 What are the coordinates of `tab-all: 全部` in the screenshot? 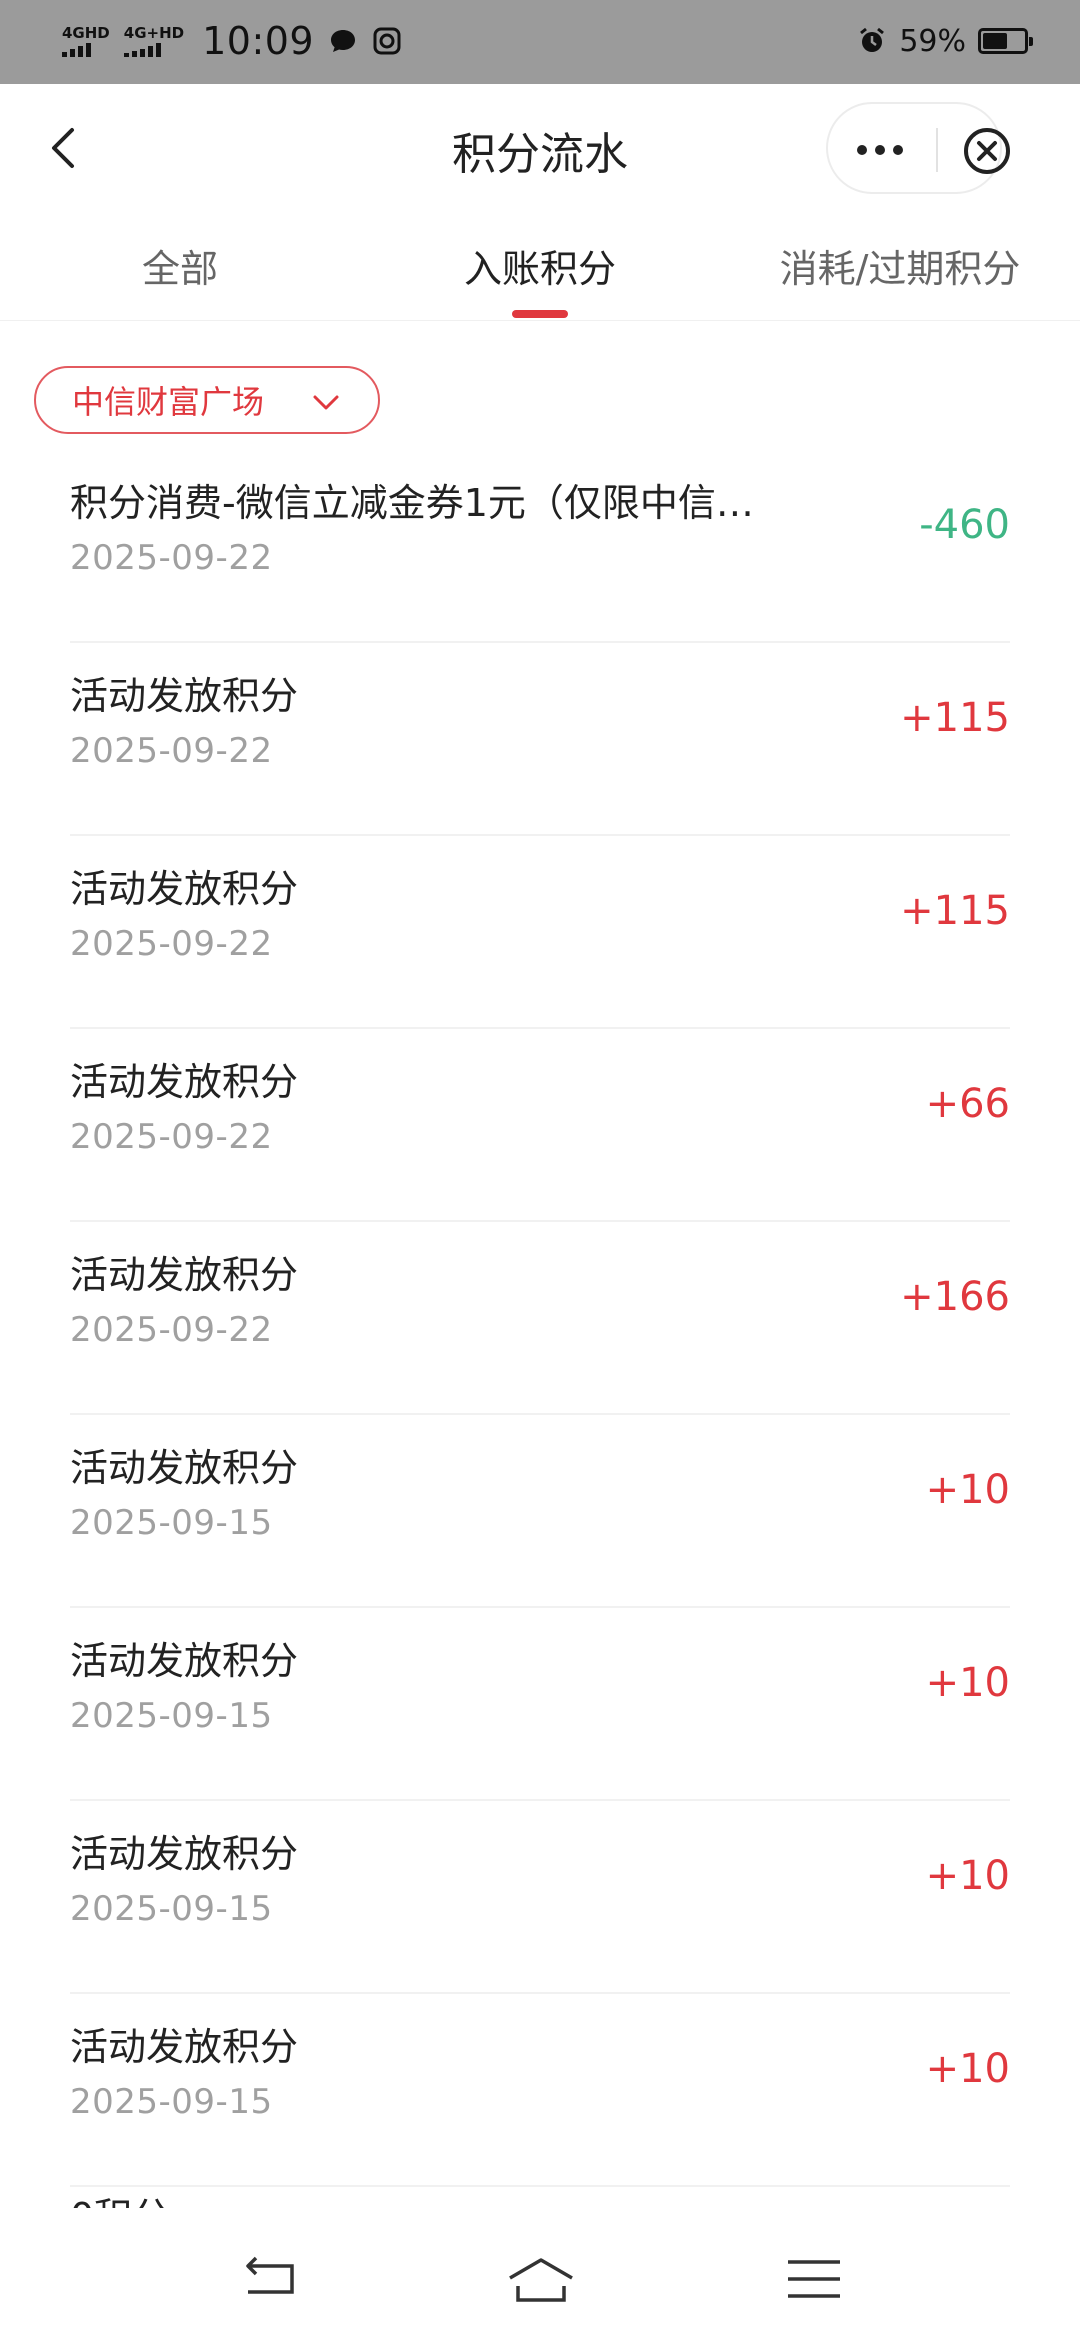 It's located at (180, 265).